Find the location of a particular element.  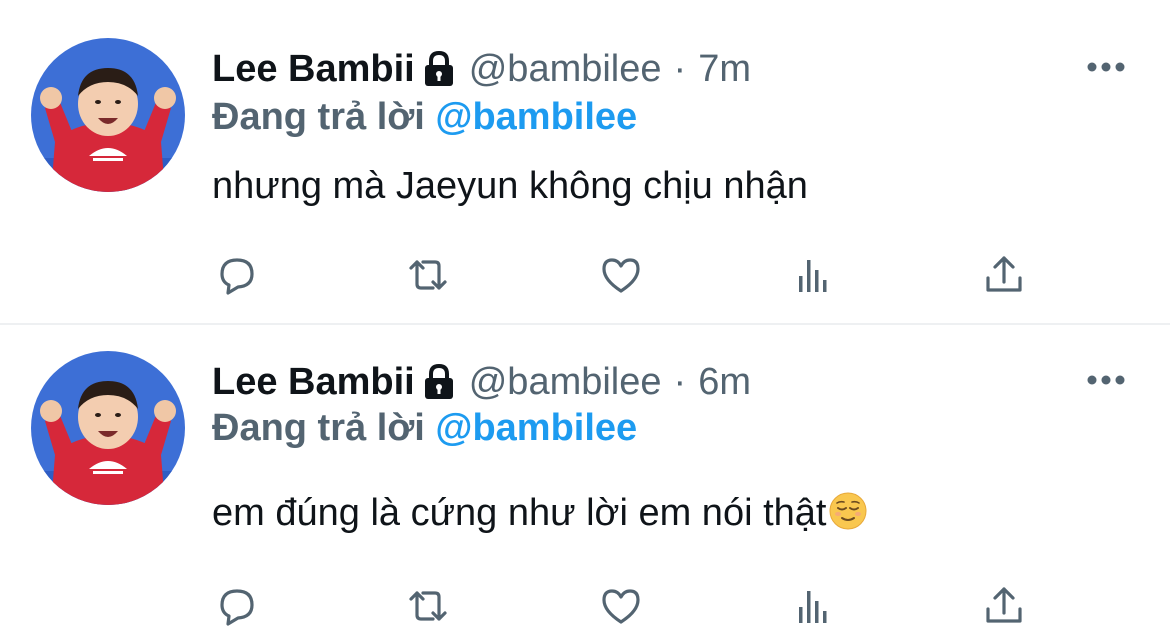

timestamp: 6m is located at coordinates (724, 382).